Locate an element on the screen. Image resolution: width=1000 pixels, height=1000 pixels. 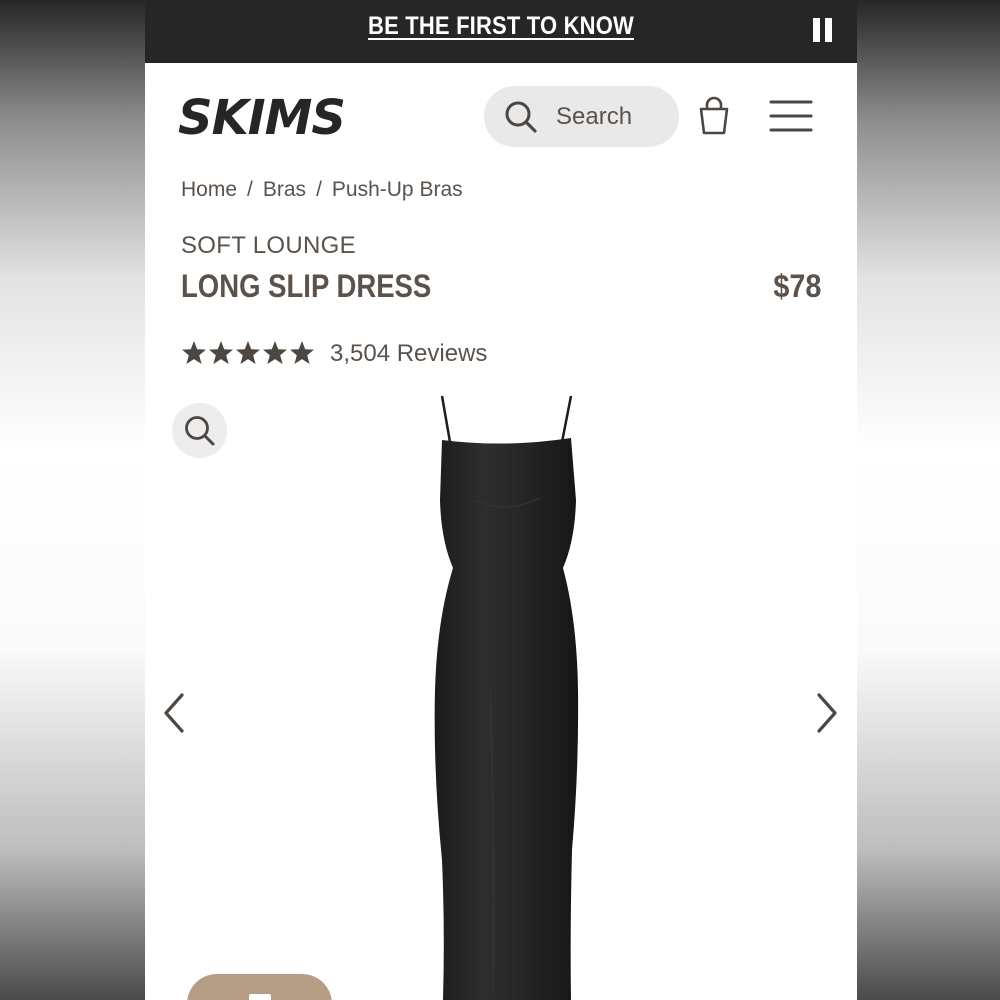
button-icon is located at coordinates (260, 997).